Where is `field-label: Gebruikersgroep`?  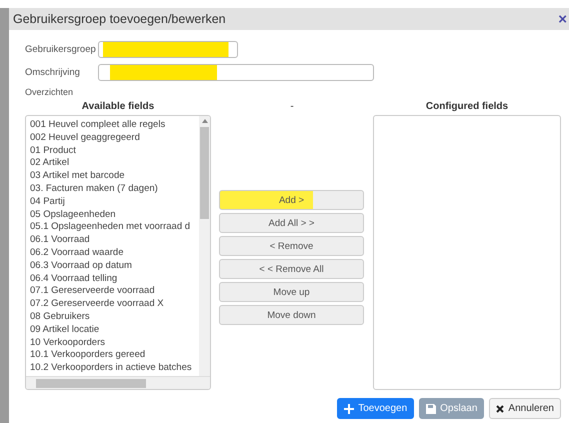
field-label: Gebruikersgroep is located at coordinates (61, 49).